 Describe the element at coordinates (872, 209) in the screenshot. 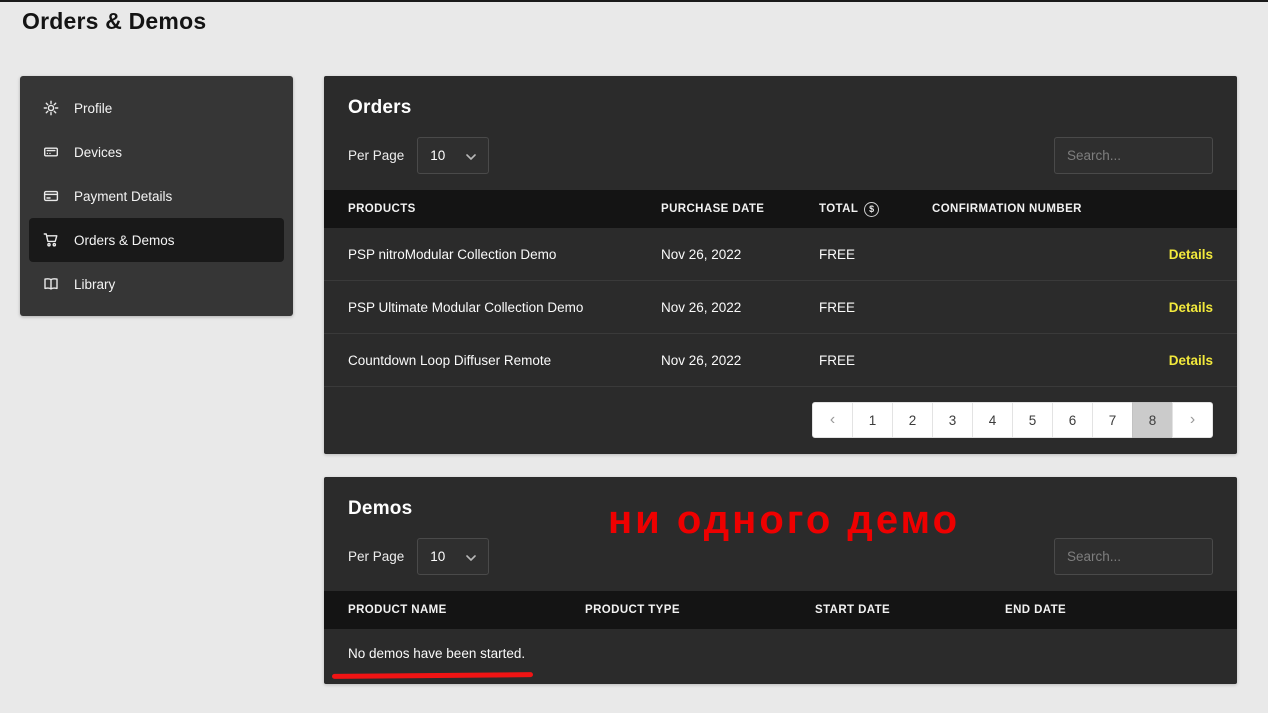

I see `dollar-circle-icon: $` at that location.